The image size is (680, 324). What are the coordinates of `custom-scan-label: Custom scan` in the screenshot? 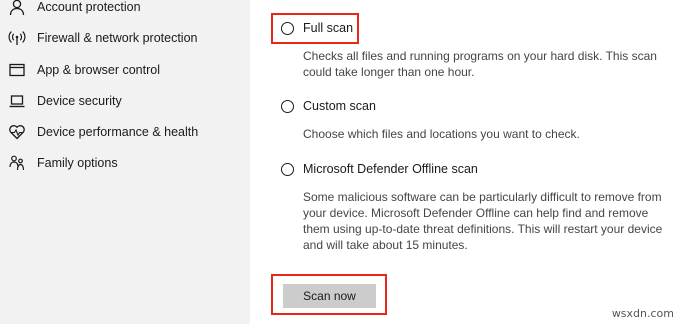 It's located at (339, 106).